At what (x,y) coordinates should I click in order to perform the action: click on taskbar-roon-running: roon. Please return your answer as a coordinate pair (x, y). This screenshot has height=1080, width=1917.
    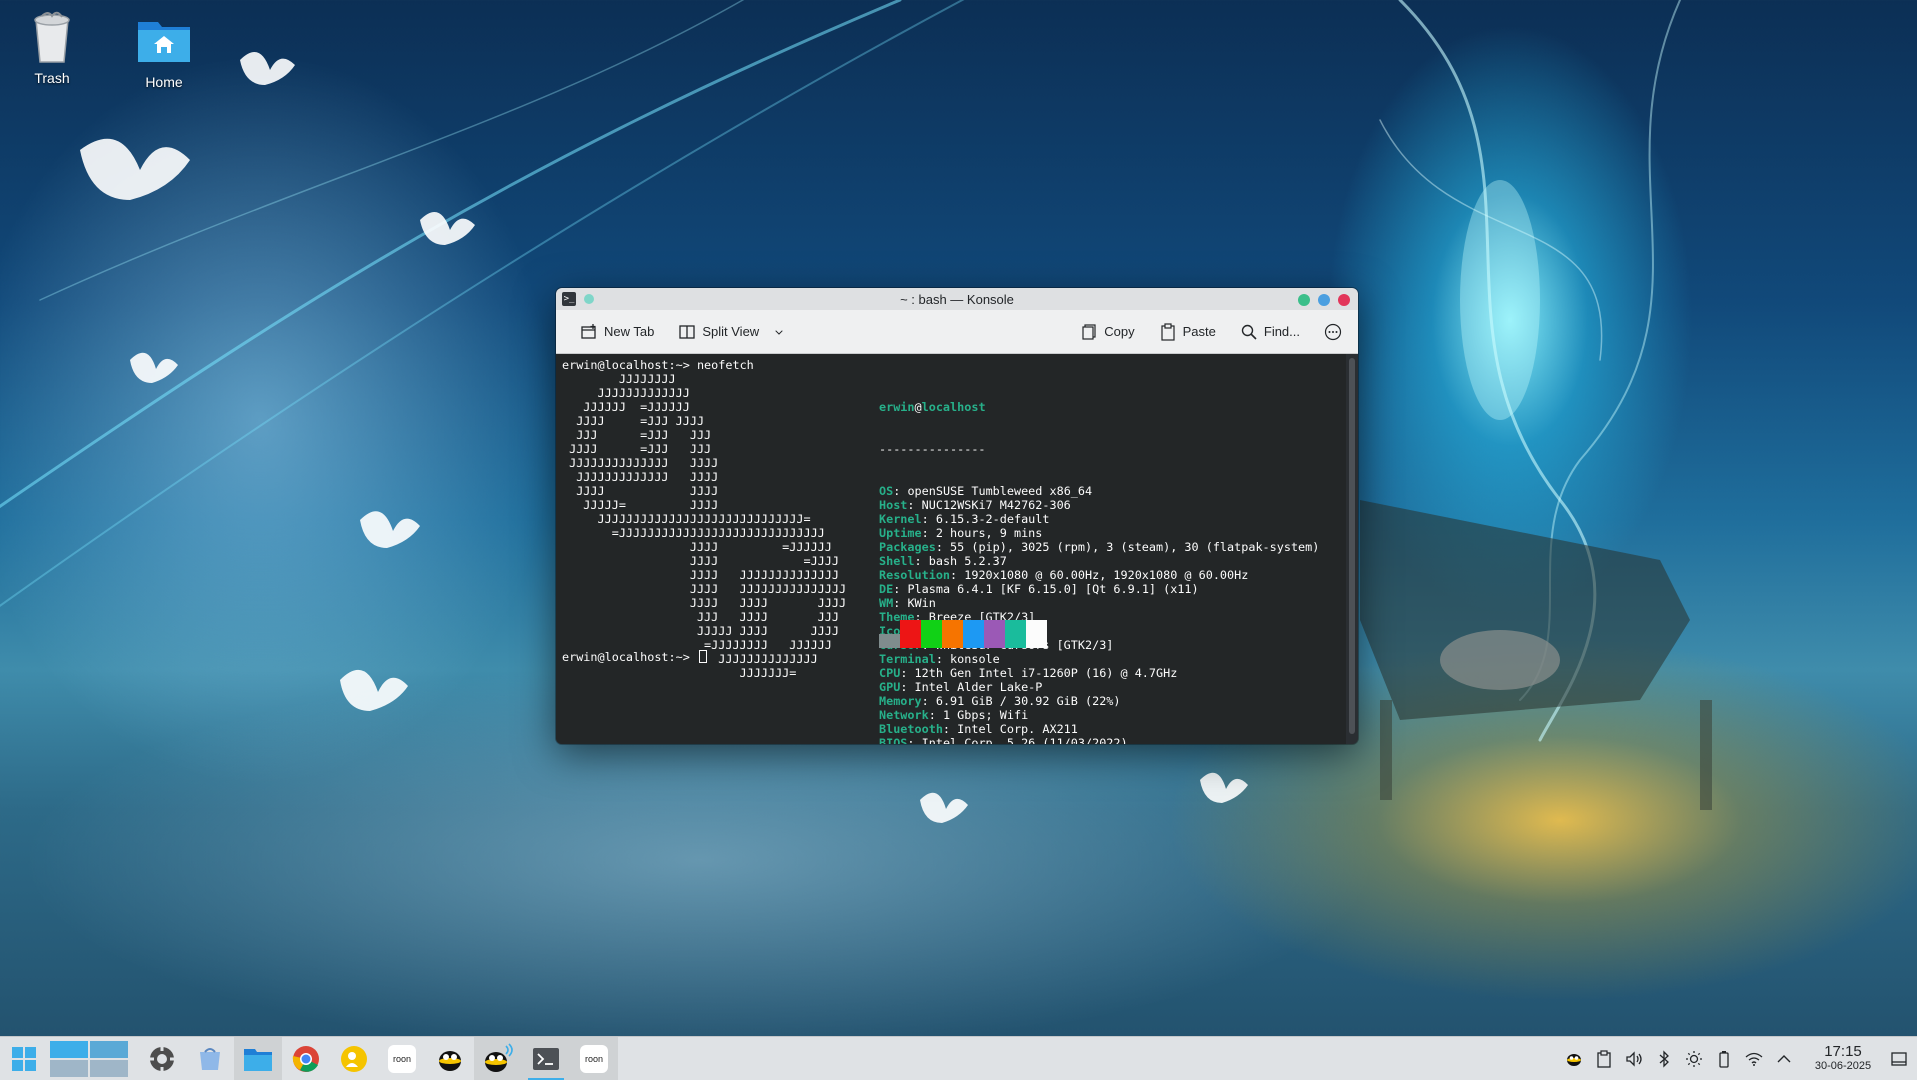
    Looking at the image, I should click on (594, 1058).